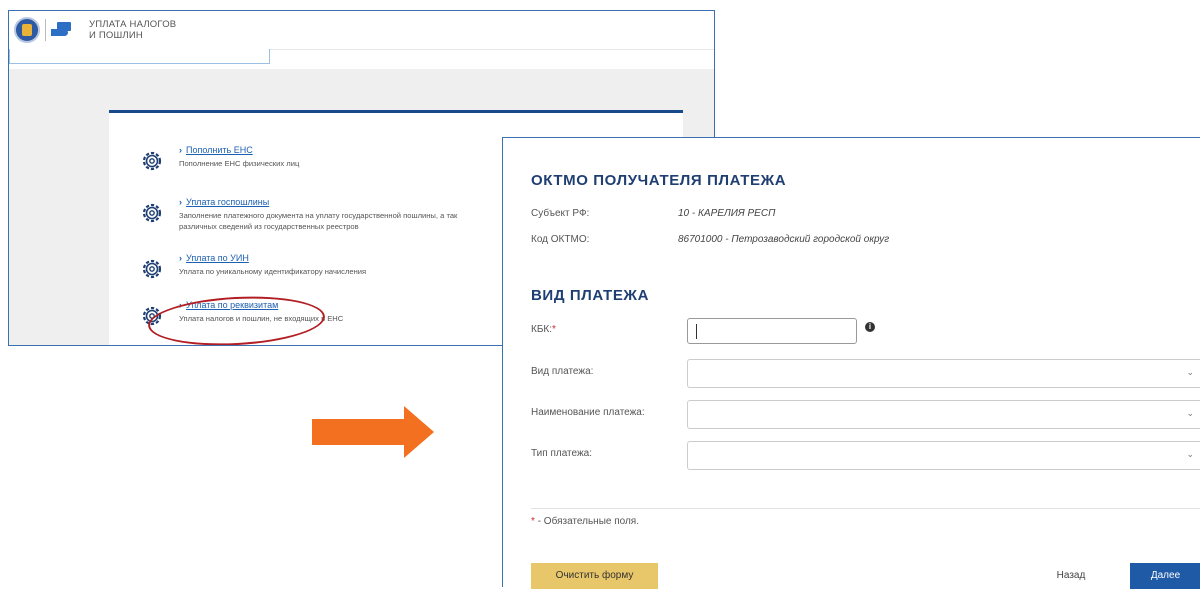  Describe the element at coordinates (373, 432) in the screenshot. I see `orange-arrow-icon` at that location.